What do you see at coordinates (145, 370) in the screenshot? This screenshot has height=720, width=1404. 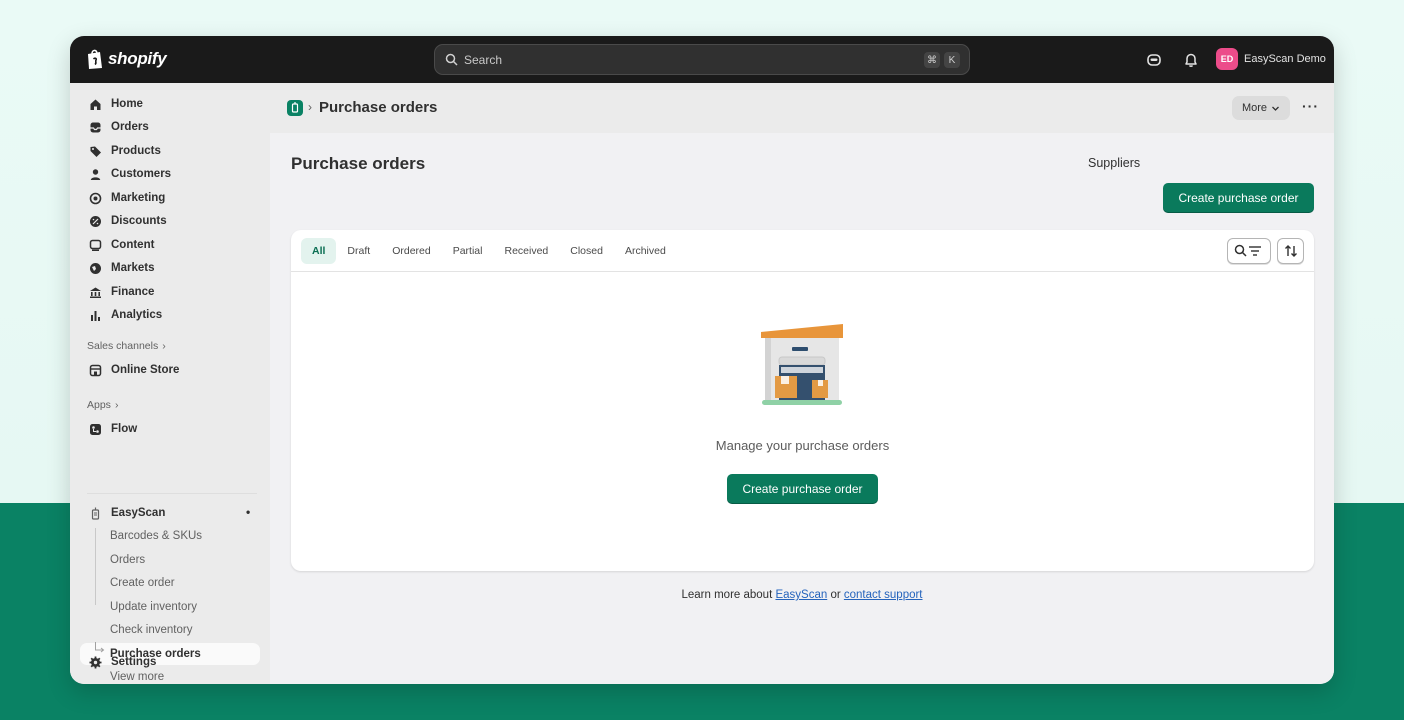 I see `sidebar-item-label: Online Store` at bounding box center [145, 370].